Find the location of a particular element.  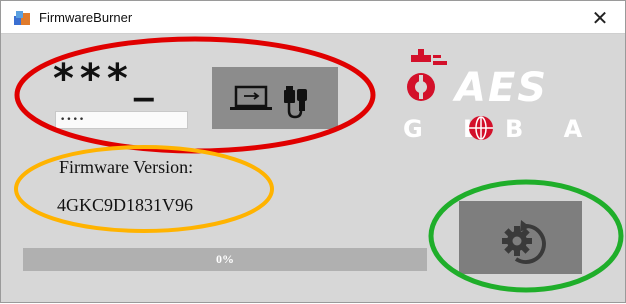

laptop-usb-icon is located at coordinates (268, 102).